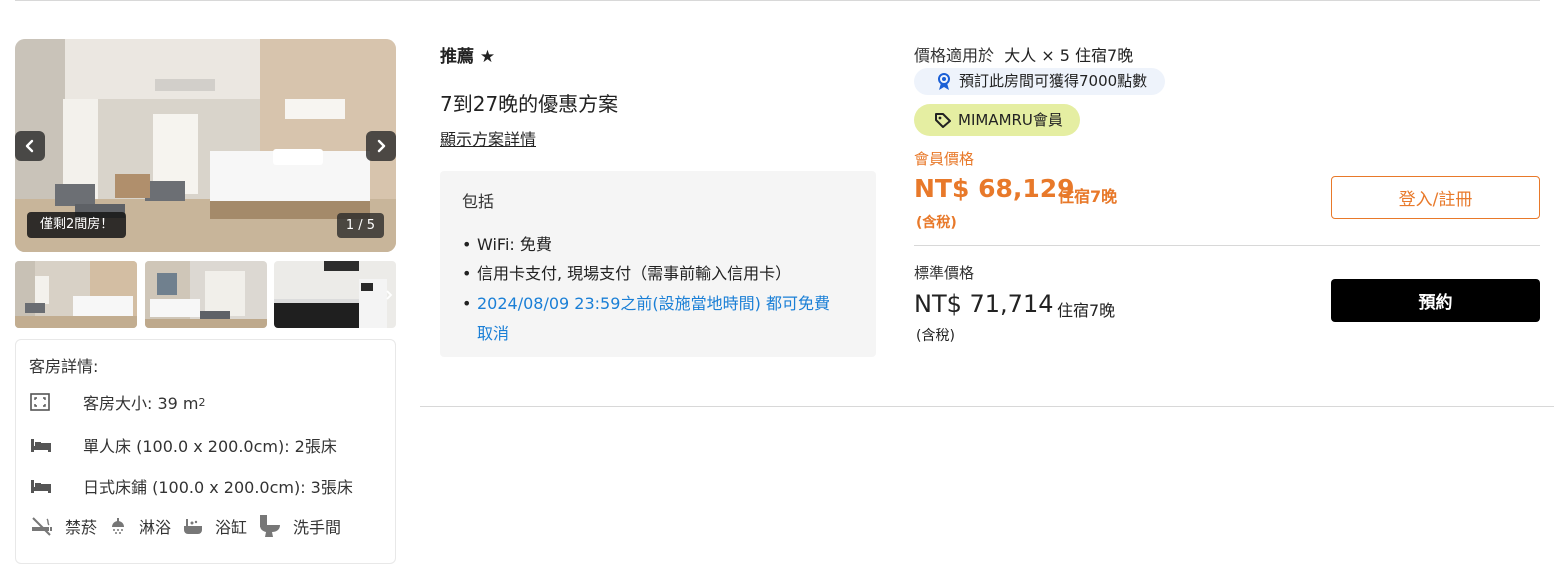  Describe the element at coordinates (1053, 81) in the screenshot. I see `points-text: 預訂此房間可獲得7000點數` at that location.